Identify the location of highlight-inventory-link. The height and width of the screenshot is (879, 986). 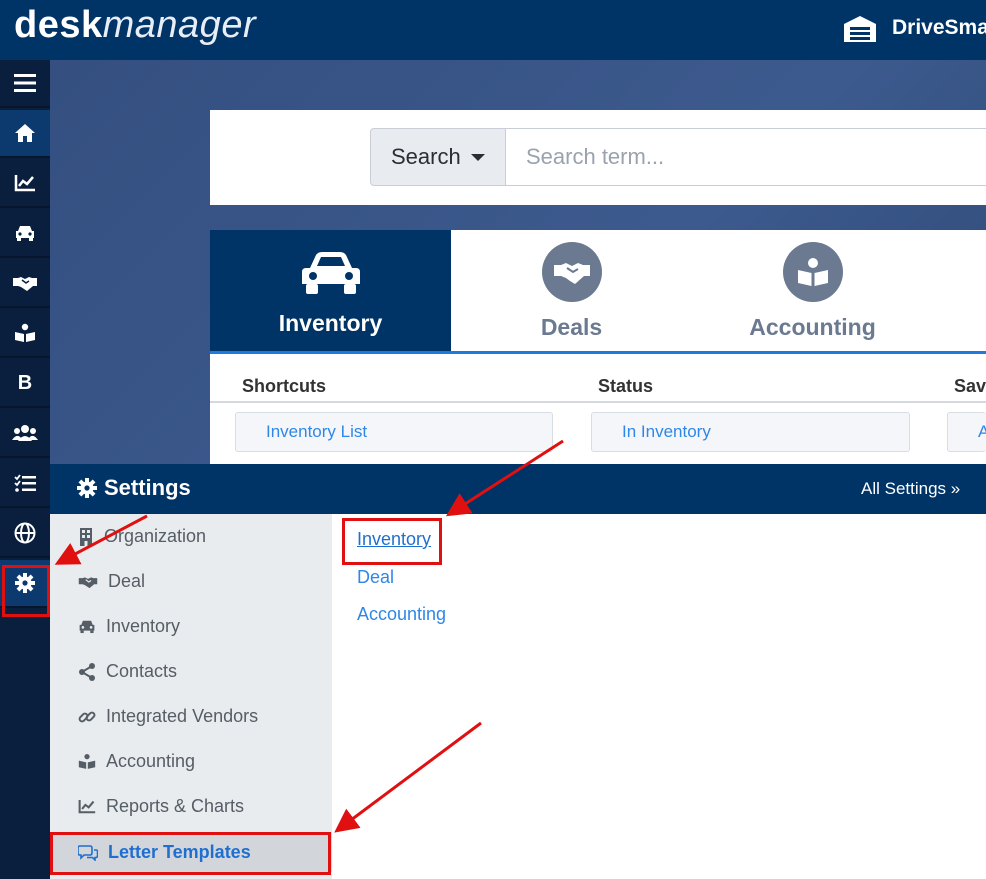
(392, 541).